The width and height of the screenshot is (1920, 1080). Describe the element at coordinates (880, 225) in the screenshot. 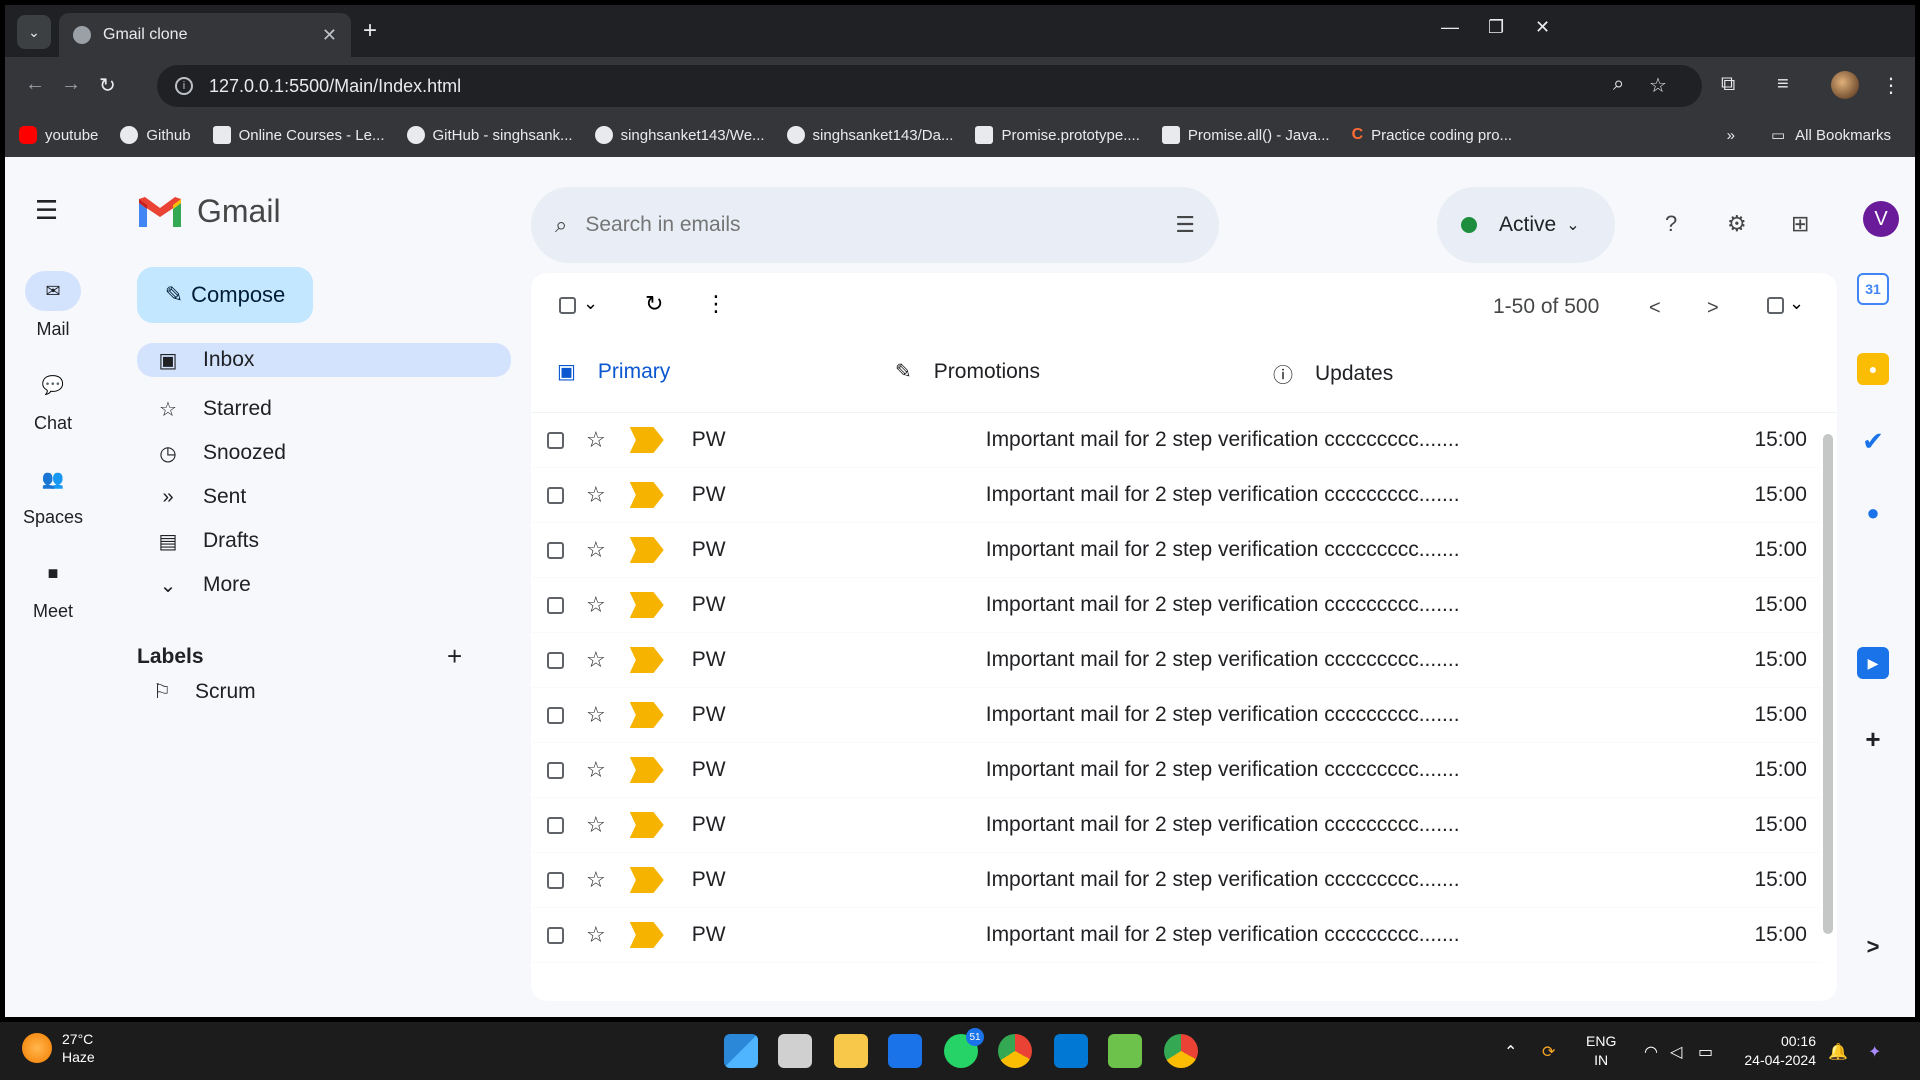

I see `search-input` at that location.